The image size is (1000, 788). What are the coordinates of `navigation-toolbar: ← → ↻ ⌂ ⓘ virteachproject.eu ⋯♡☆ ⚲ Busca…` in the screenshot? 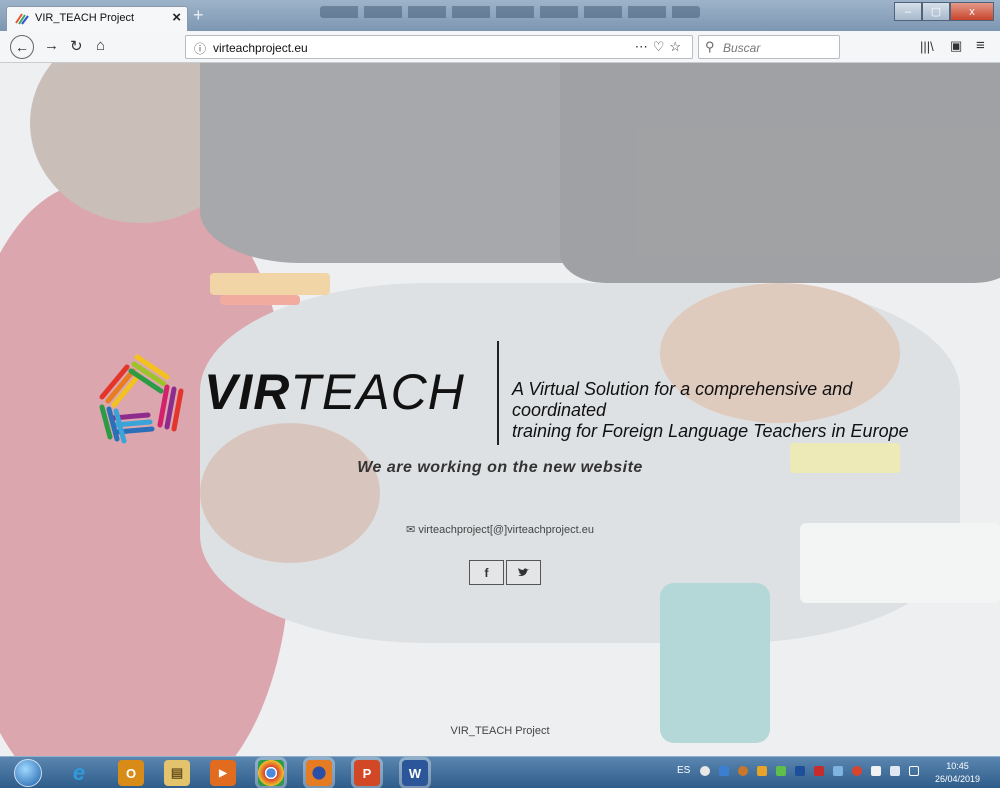 It's located at (500, 47).